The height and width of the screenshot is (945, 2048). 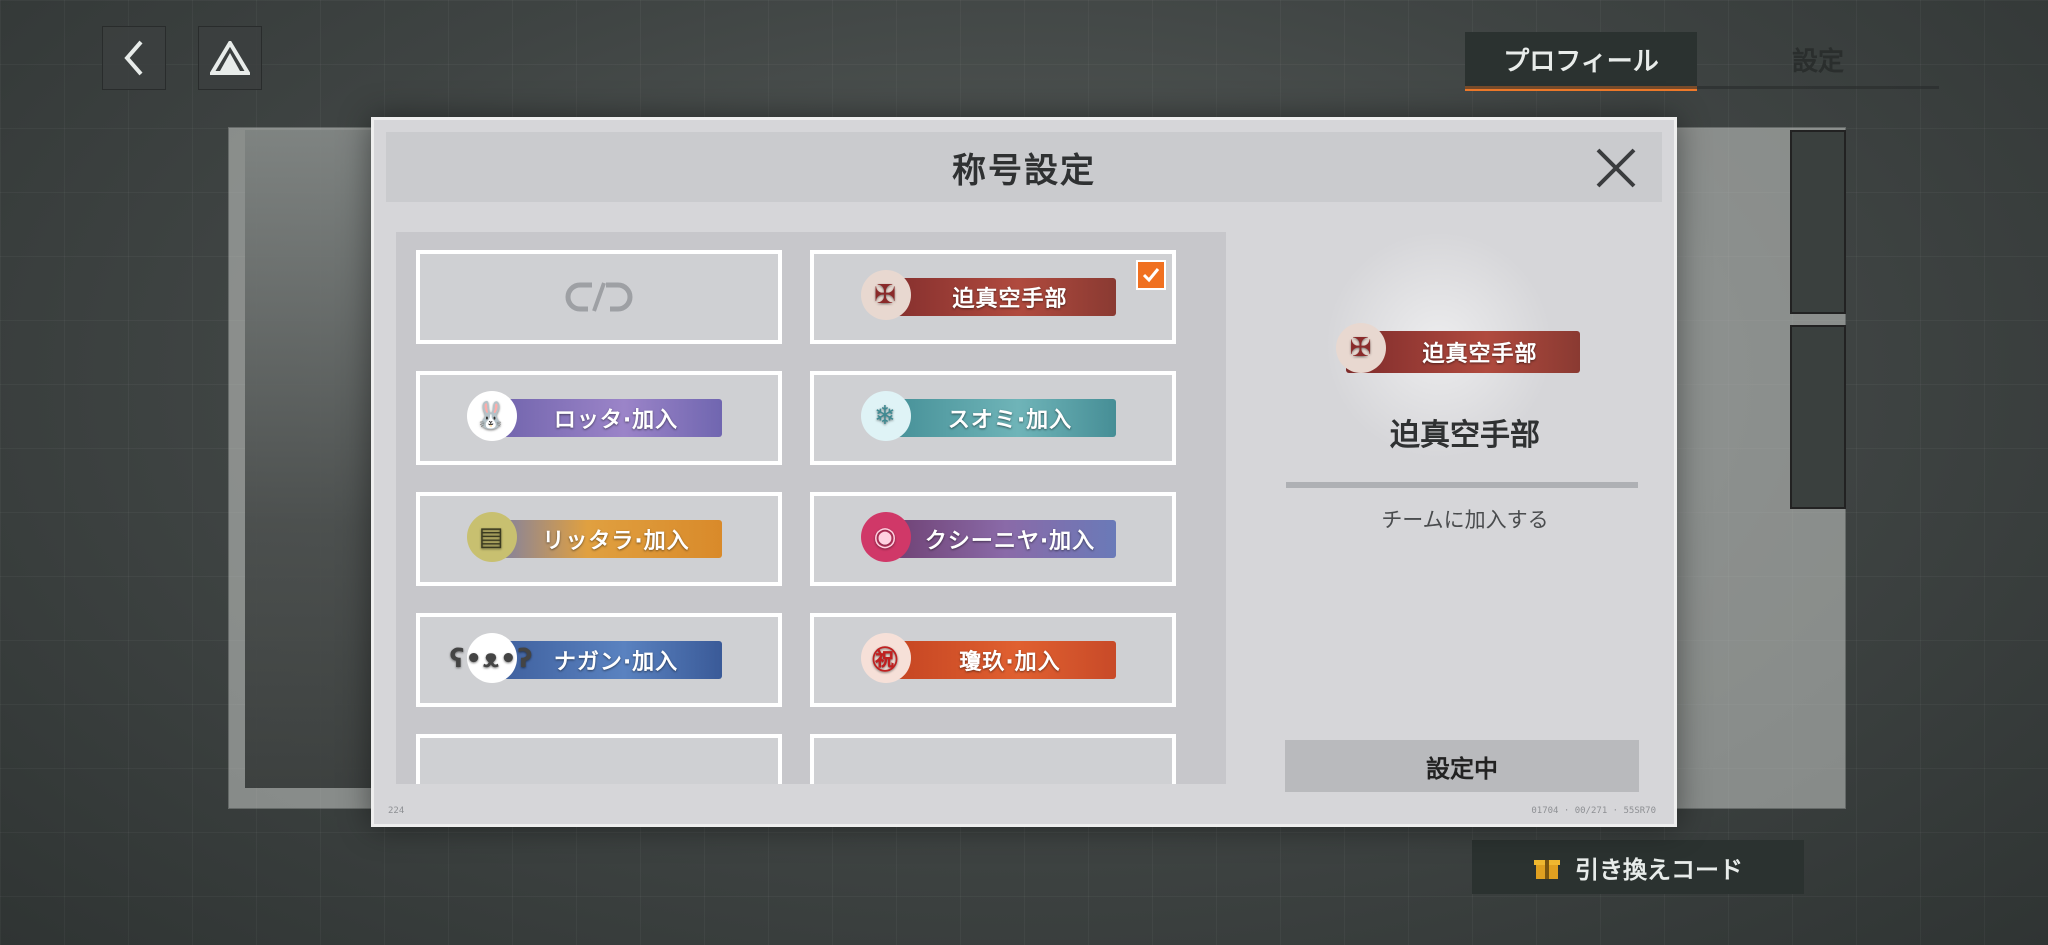 What do you see at coordinates (315, 459) in the screenshot?
I see `profile-photo-background` at bounding box center [315, 459].